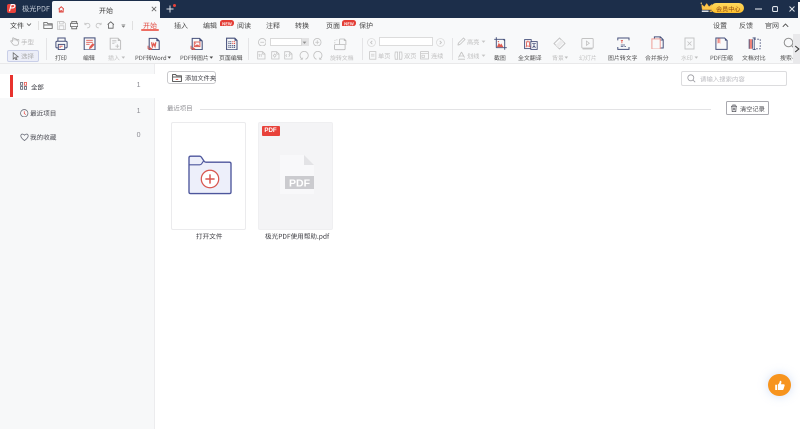 The height and width of the screenshot is (429, 800). I want to click on svg-text: PDF, so click(300, 184).